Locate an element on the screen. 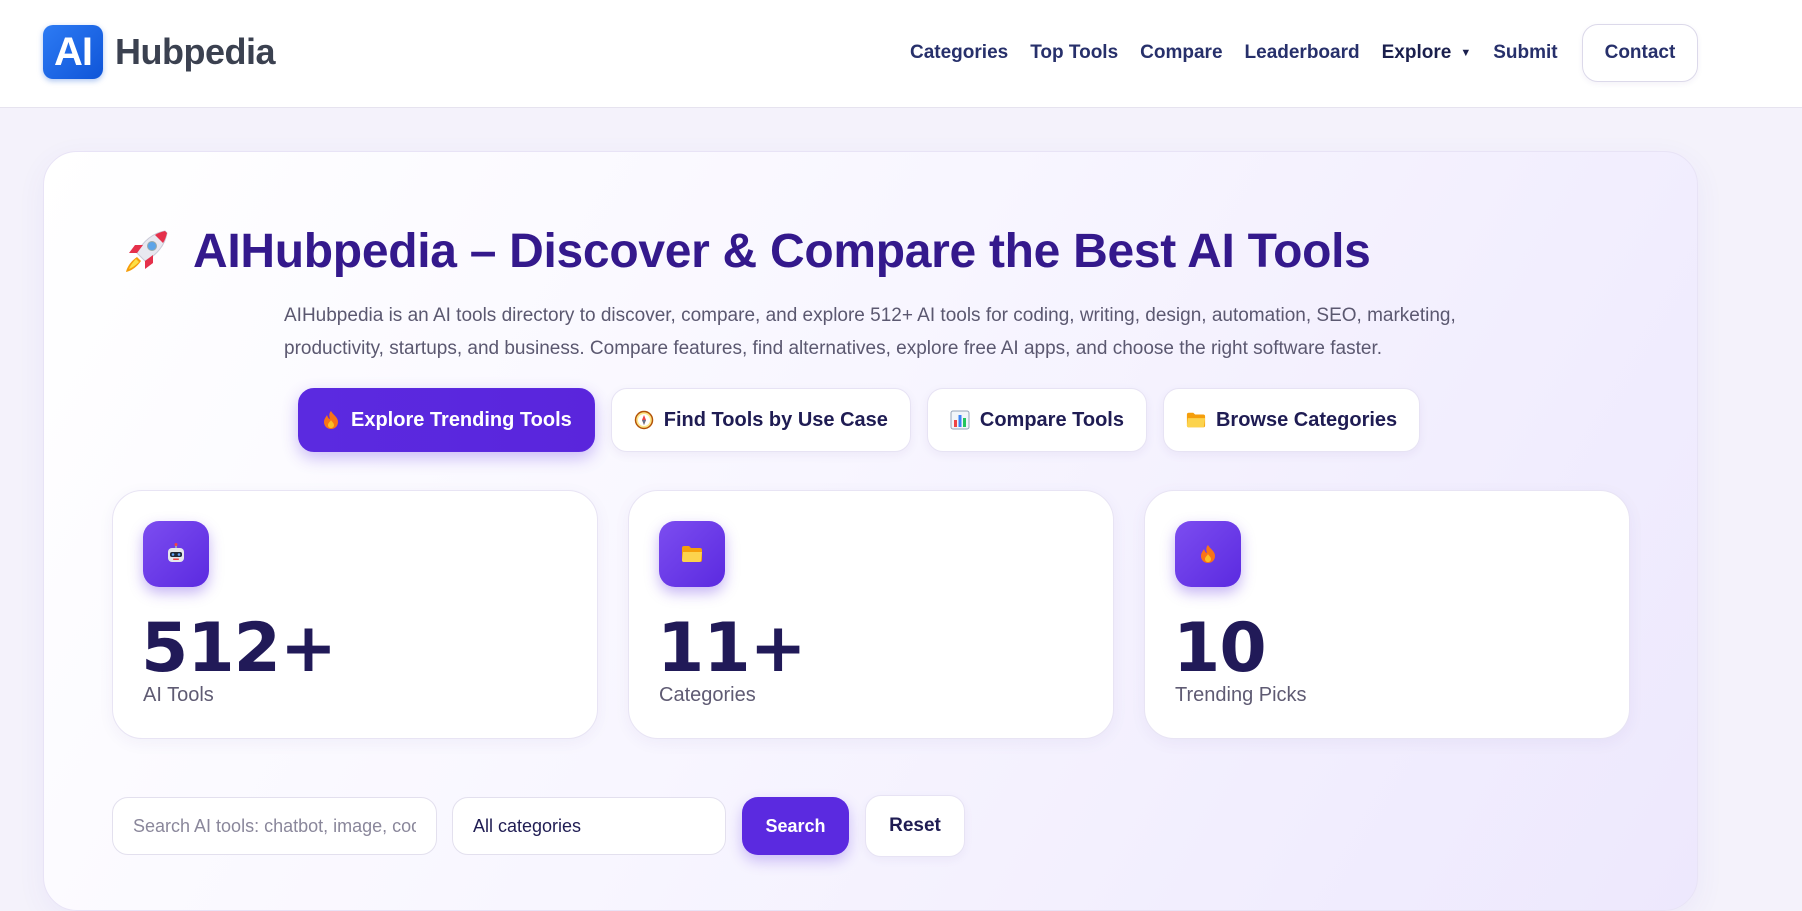  stat-value: 11+ is located at coordinates (732, 648).